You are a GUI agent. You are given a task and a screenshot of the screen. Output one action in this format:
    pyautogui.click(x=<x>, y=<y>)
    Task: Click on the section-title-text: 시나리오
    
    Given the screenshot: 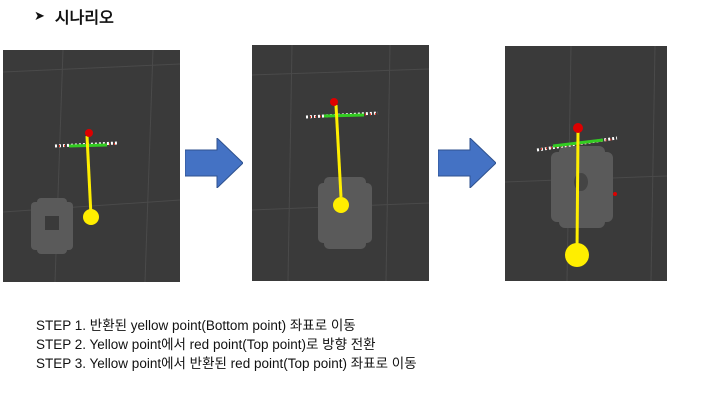 What is the action you would take?
    pyautogui.click(x=84, y=17)
    